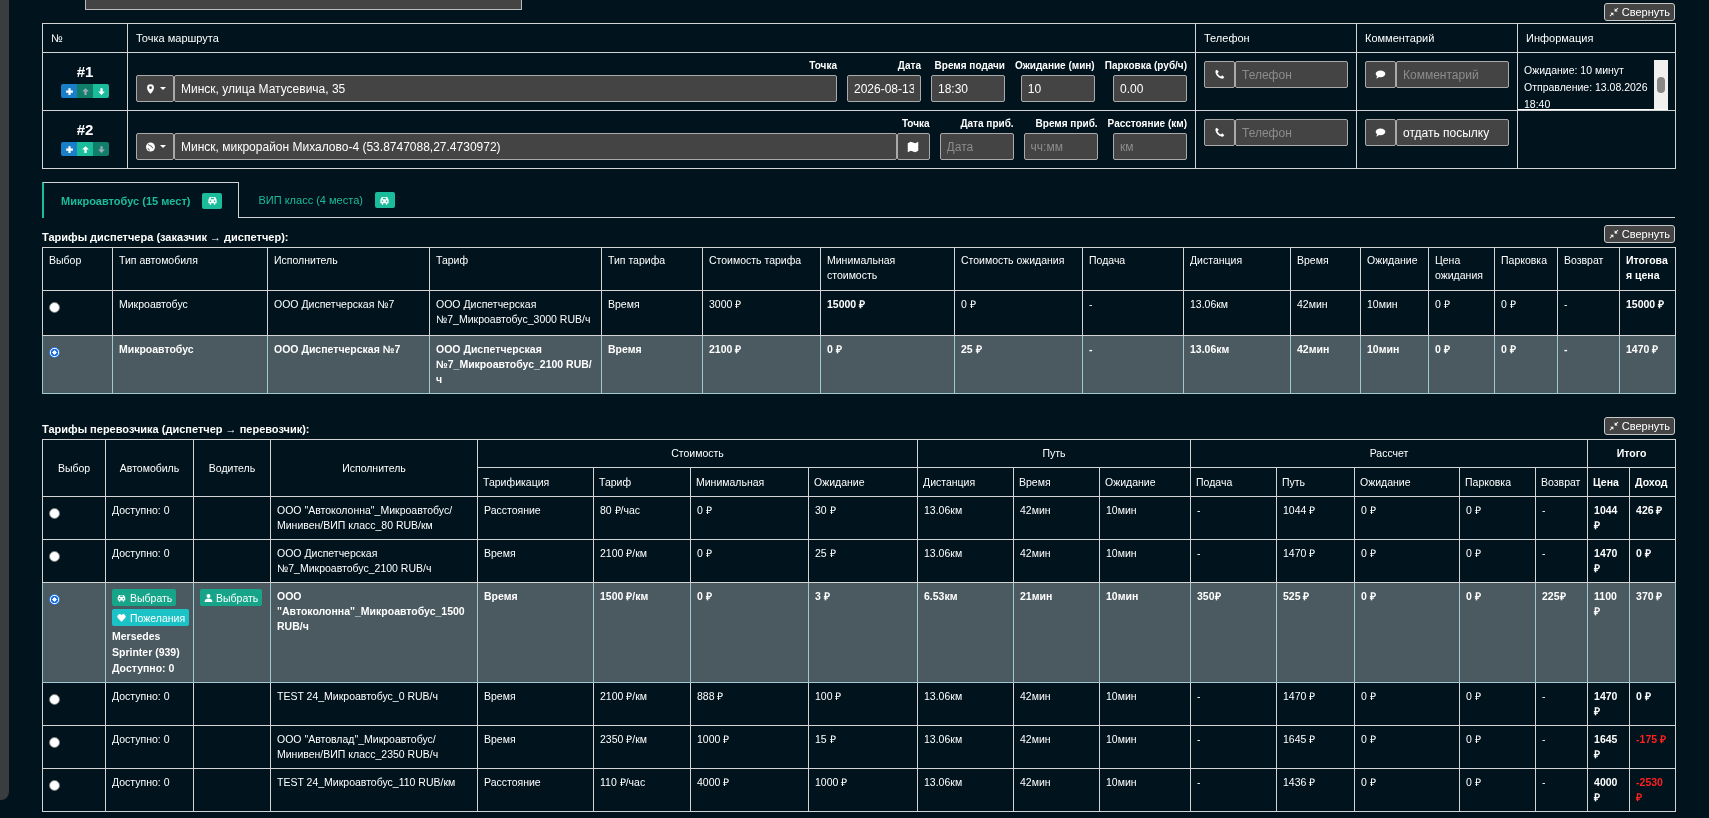 The image size is (1709, 818). I want to click on car-icon, so click(384, 200).